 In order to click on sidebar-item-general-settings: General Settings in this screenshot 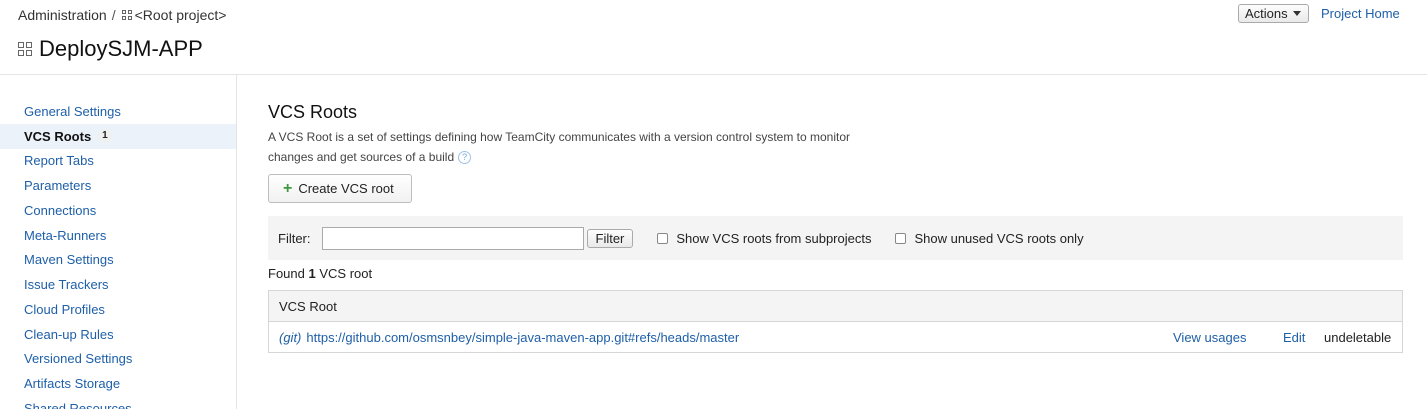, I will do `click(118, 111)`.